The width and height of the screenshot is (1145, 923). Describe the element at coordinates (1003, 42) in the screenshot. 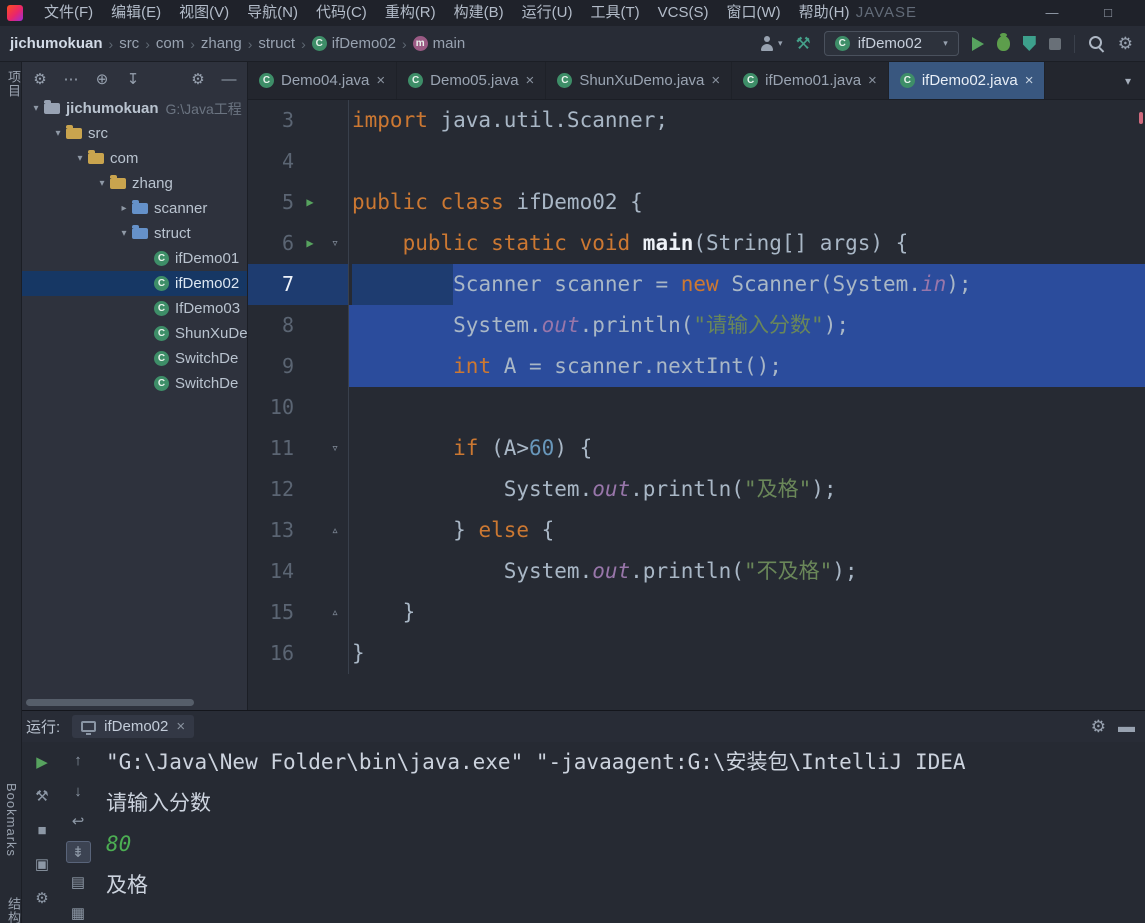

I see `debug-button` at that location.